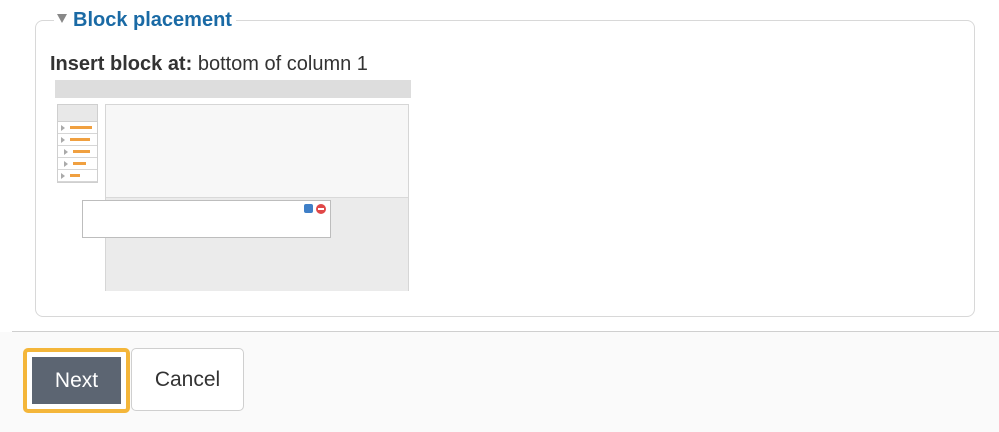 Image resolution: width=999 pixels, height=432 pixels. Describe the element at coordinates (187, 379) in the screenshot. I see `cancel-button: Cancel` at that location.